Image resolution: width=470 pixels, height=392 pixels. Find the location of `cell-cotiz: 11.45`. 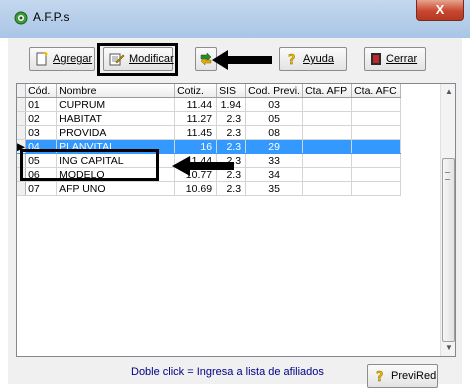

cell-cotiz: 11.45 is located at coordinates (196, 132).